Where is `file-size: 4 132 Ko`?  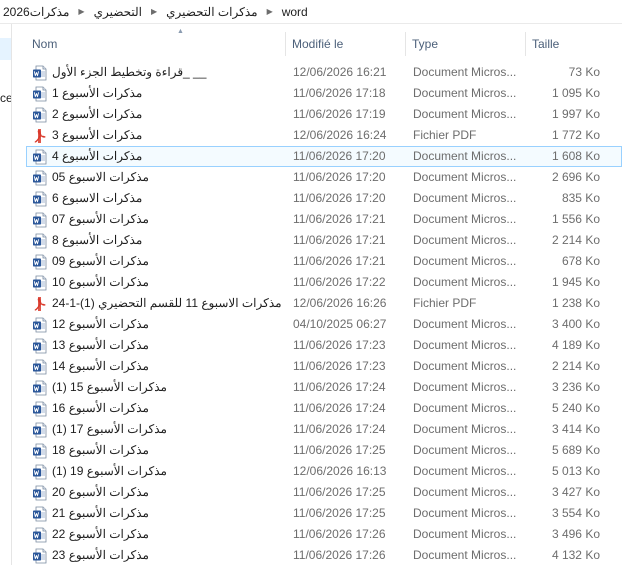 file-size: 4 132 Ko is located at coordinates (575, 555).